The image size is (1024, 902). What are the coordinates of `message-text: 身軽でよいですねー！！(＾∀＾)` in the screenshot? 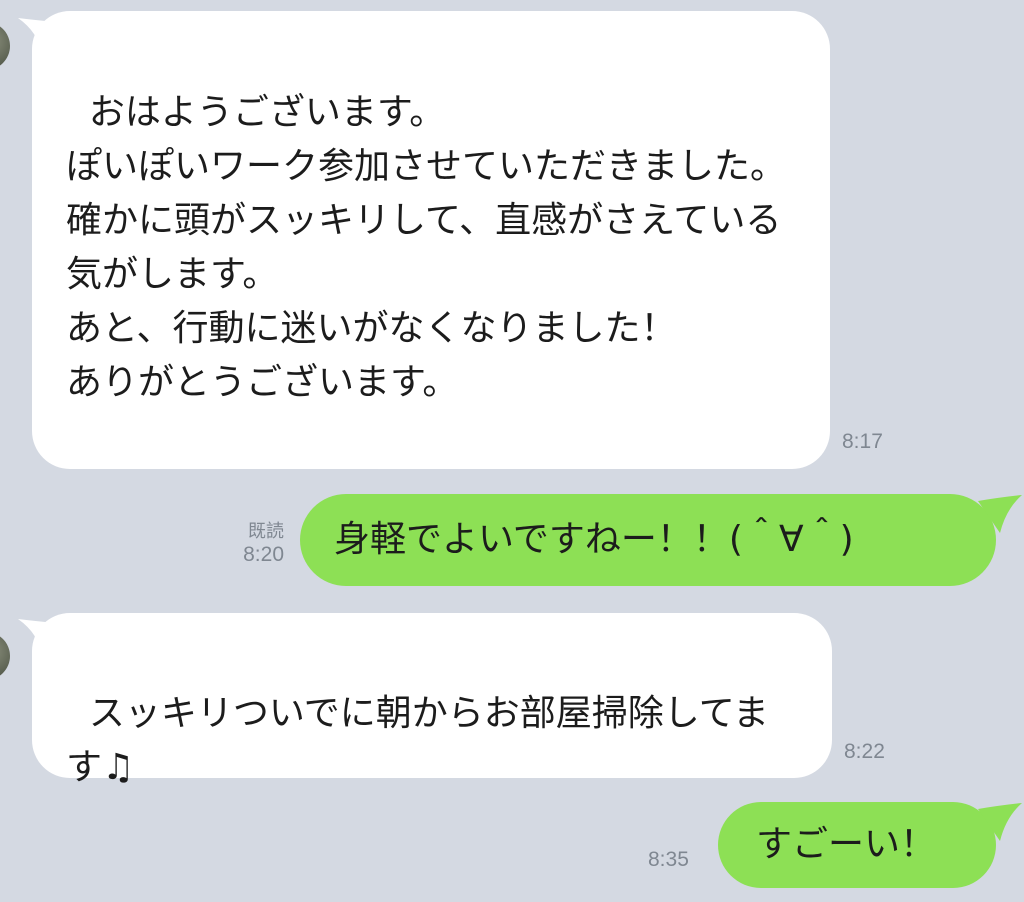 It's located at (594, 539).